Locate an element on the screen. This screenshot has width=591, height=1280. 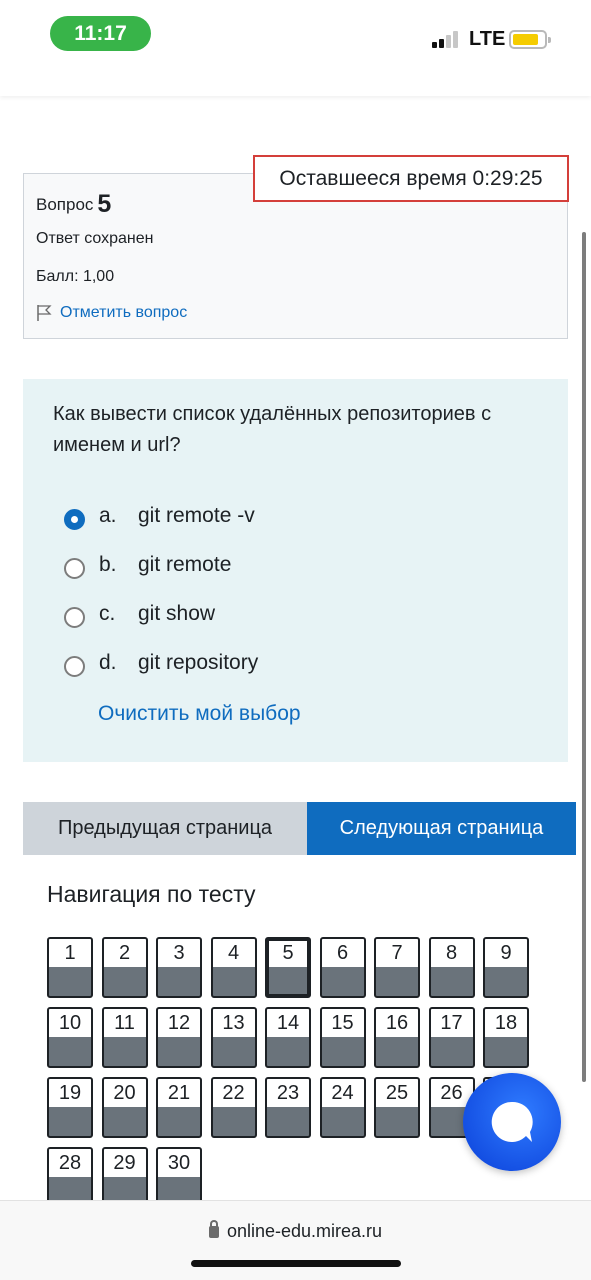
lock-icon is located at coordinates (213, 1229).